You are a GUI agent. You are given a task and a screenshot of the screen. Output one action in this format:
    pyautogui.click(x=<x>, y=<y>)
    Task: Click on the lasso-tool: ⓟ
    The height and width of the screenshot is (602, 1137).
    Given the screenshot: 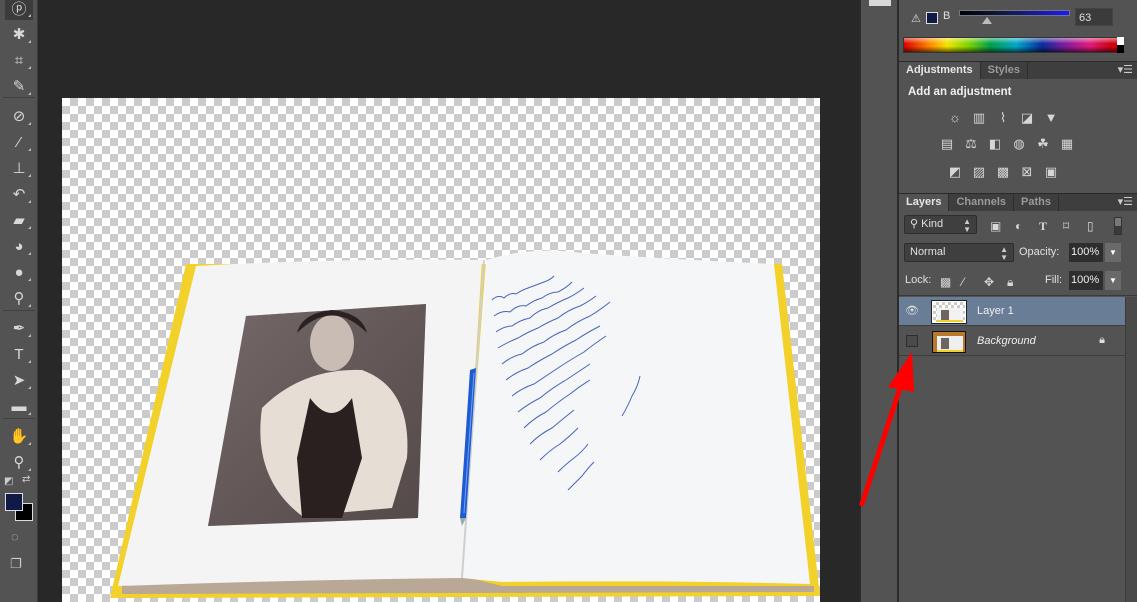 What is the action you would take?
    pyautogui.click(x=19, y=10)
    